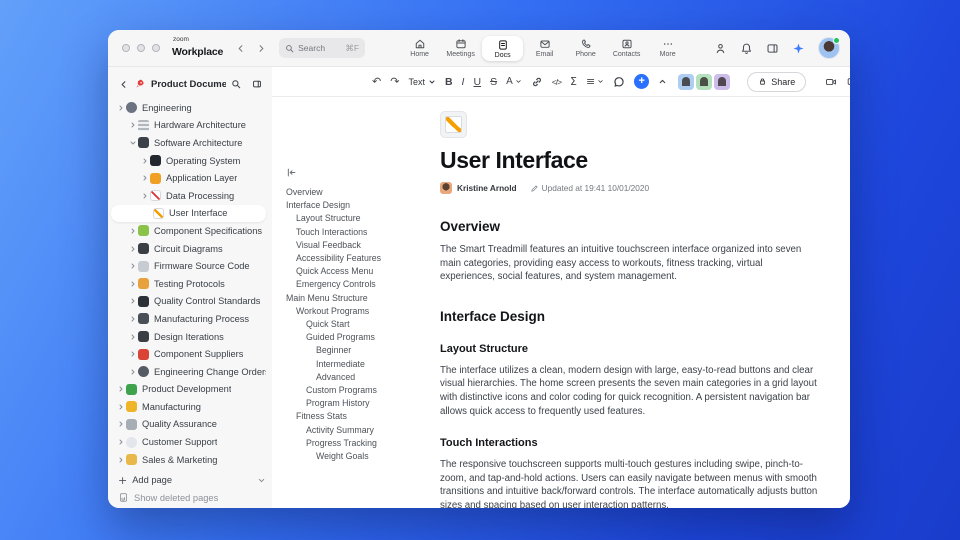 The image size is (960, 540). Describe the element at coordinates (355, 390) in the screenshot. I see `toc-item-custom-programs: Custom Programs` at that location.